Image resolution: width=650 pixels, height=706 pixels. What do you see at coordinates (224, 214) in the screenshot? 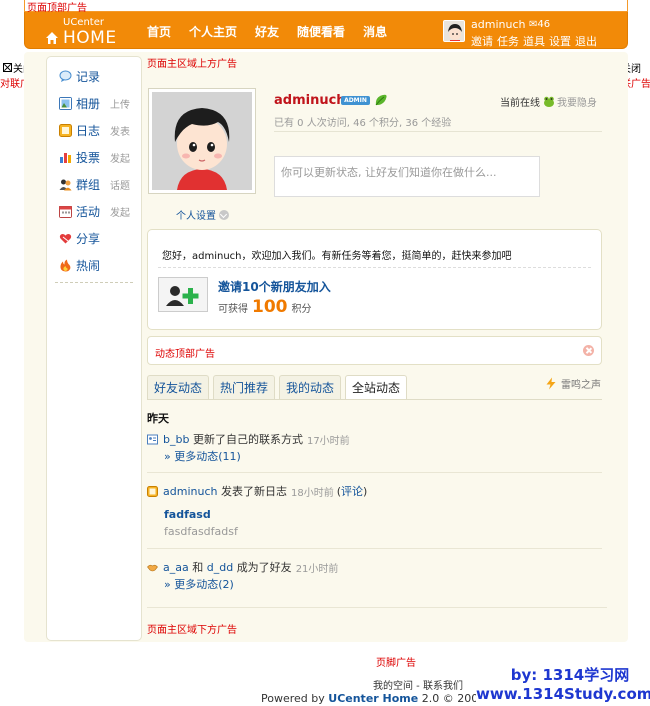
I see `chevron-down-circle-icon` at bounding box center [224, 214].